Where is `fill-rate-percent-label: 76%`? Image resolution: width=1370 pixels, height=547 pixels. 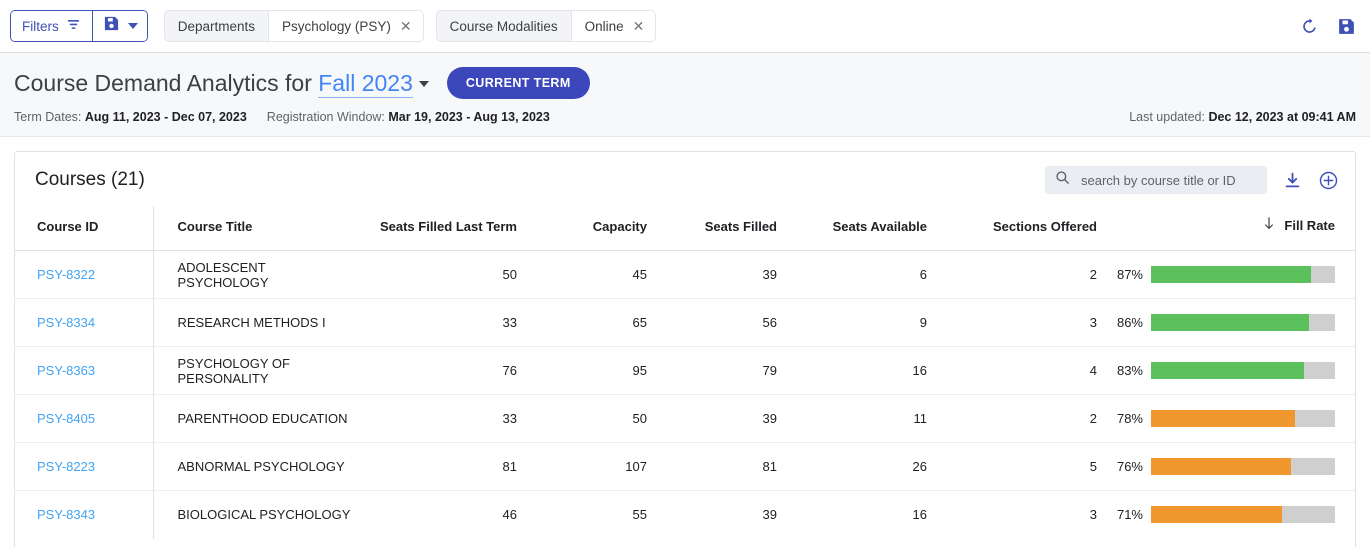
fill-rate-percent-label: 76% is located at coordinates (1129, 466).